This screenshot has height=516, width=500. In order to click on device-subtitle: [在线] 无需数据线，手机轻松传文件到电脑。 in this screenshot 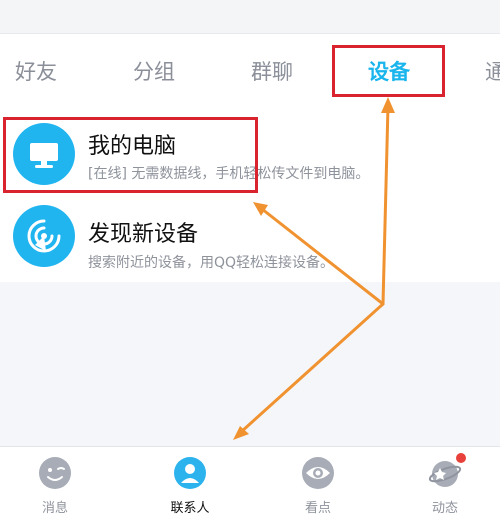, I will do `click(229, 174)`.